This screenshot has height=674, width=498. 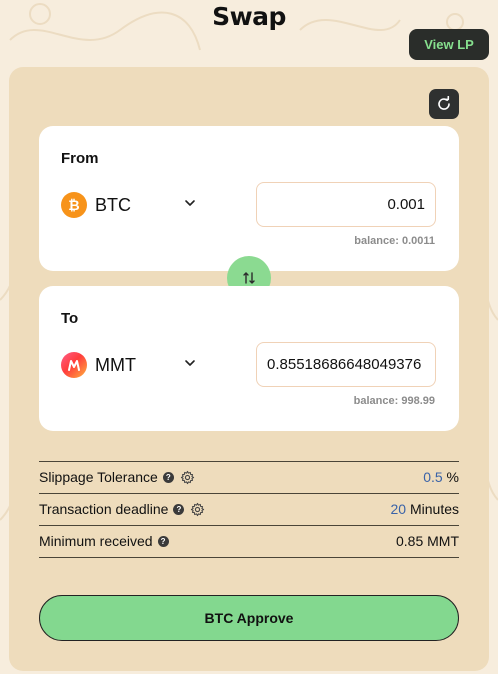 What do you see at coordinates (427, 541) in the screenshot?
I see `minimum-received-value: 0.85 MMT` at bounding box center [427, 541].